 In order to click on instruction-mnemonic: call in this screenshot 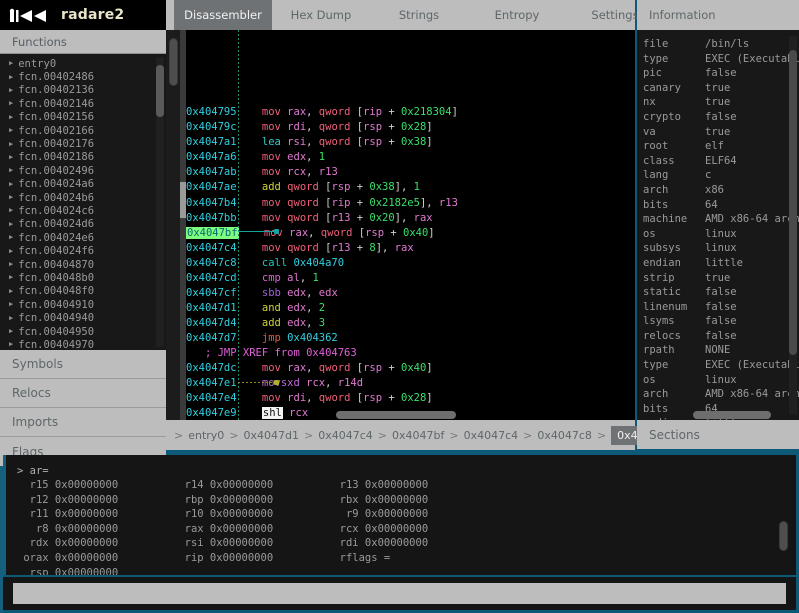, I will do `click(274, 263)`.